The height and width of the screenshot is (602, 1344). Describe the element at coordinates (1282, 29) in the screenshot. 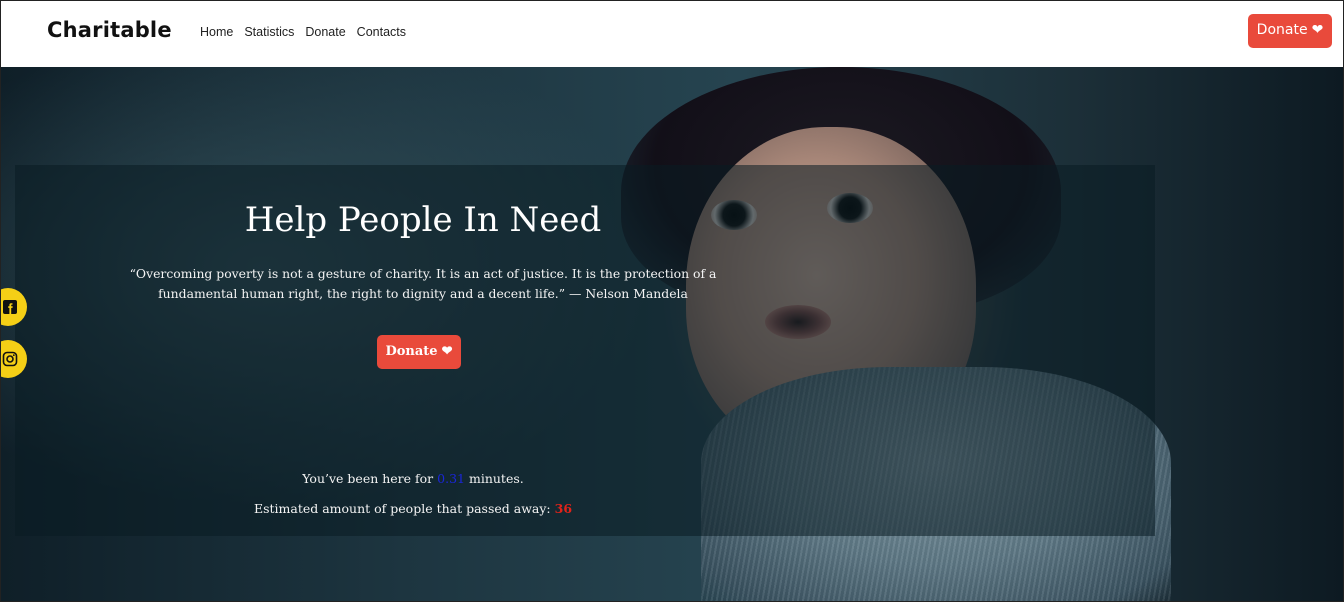

I see `navbar-donate-label: Donate` at that location.